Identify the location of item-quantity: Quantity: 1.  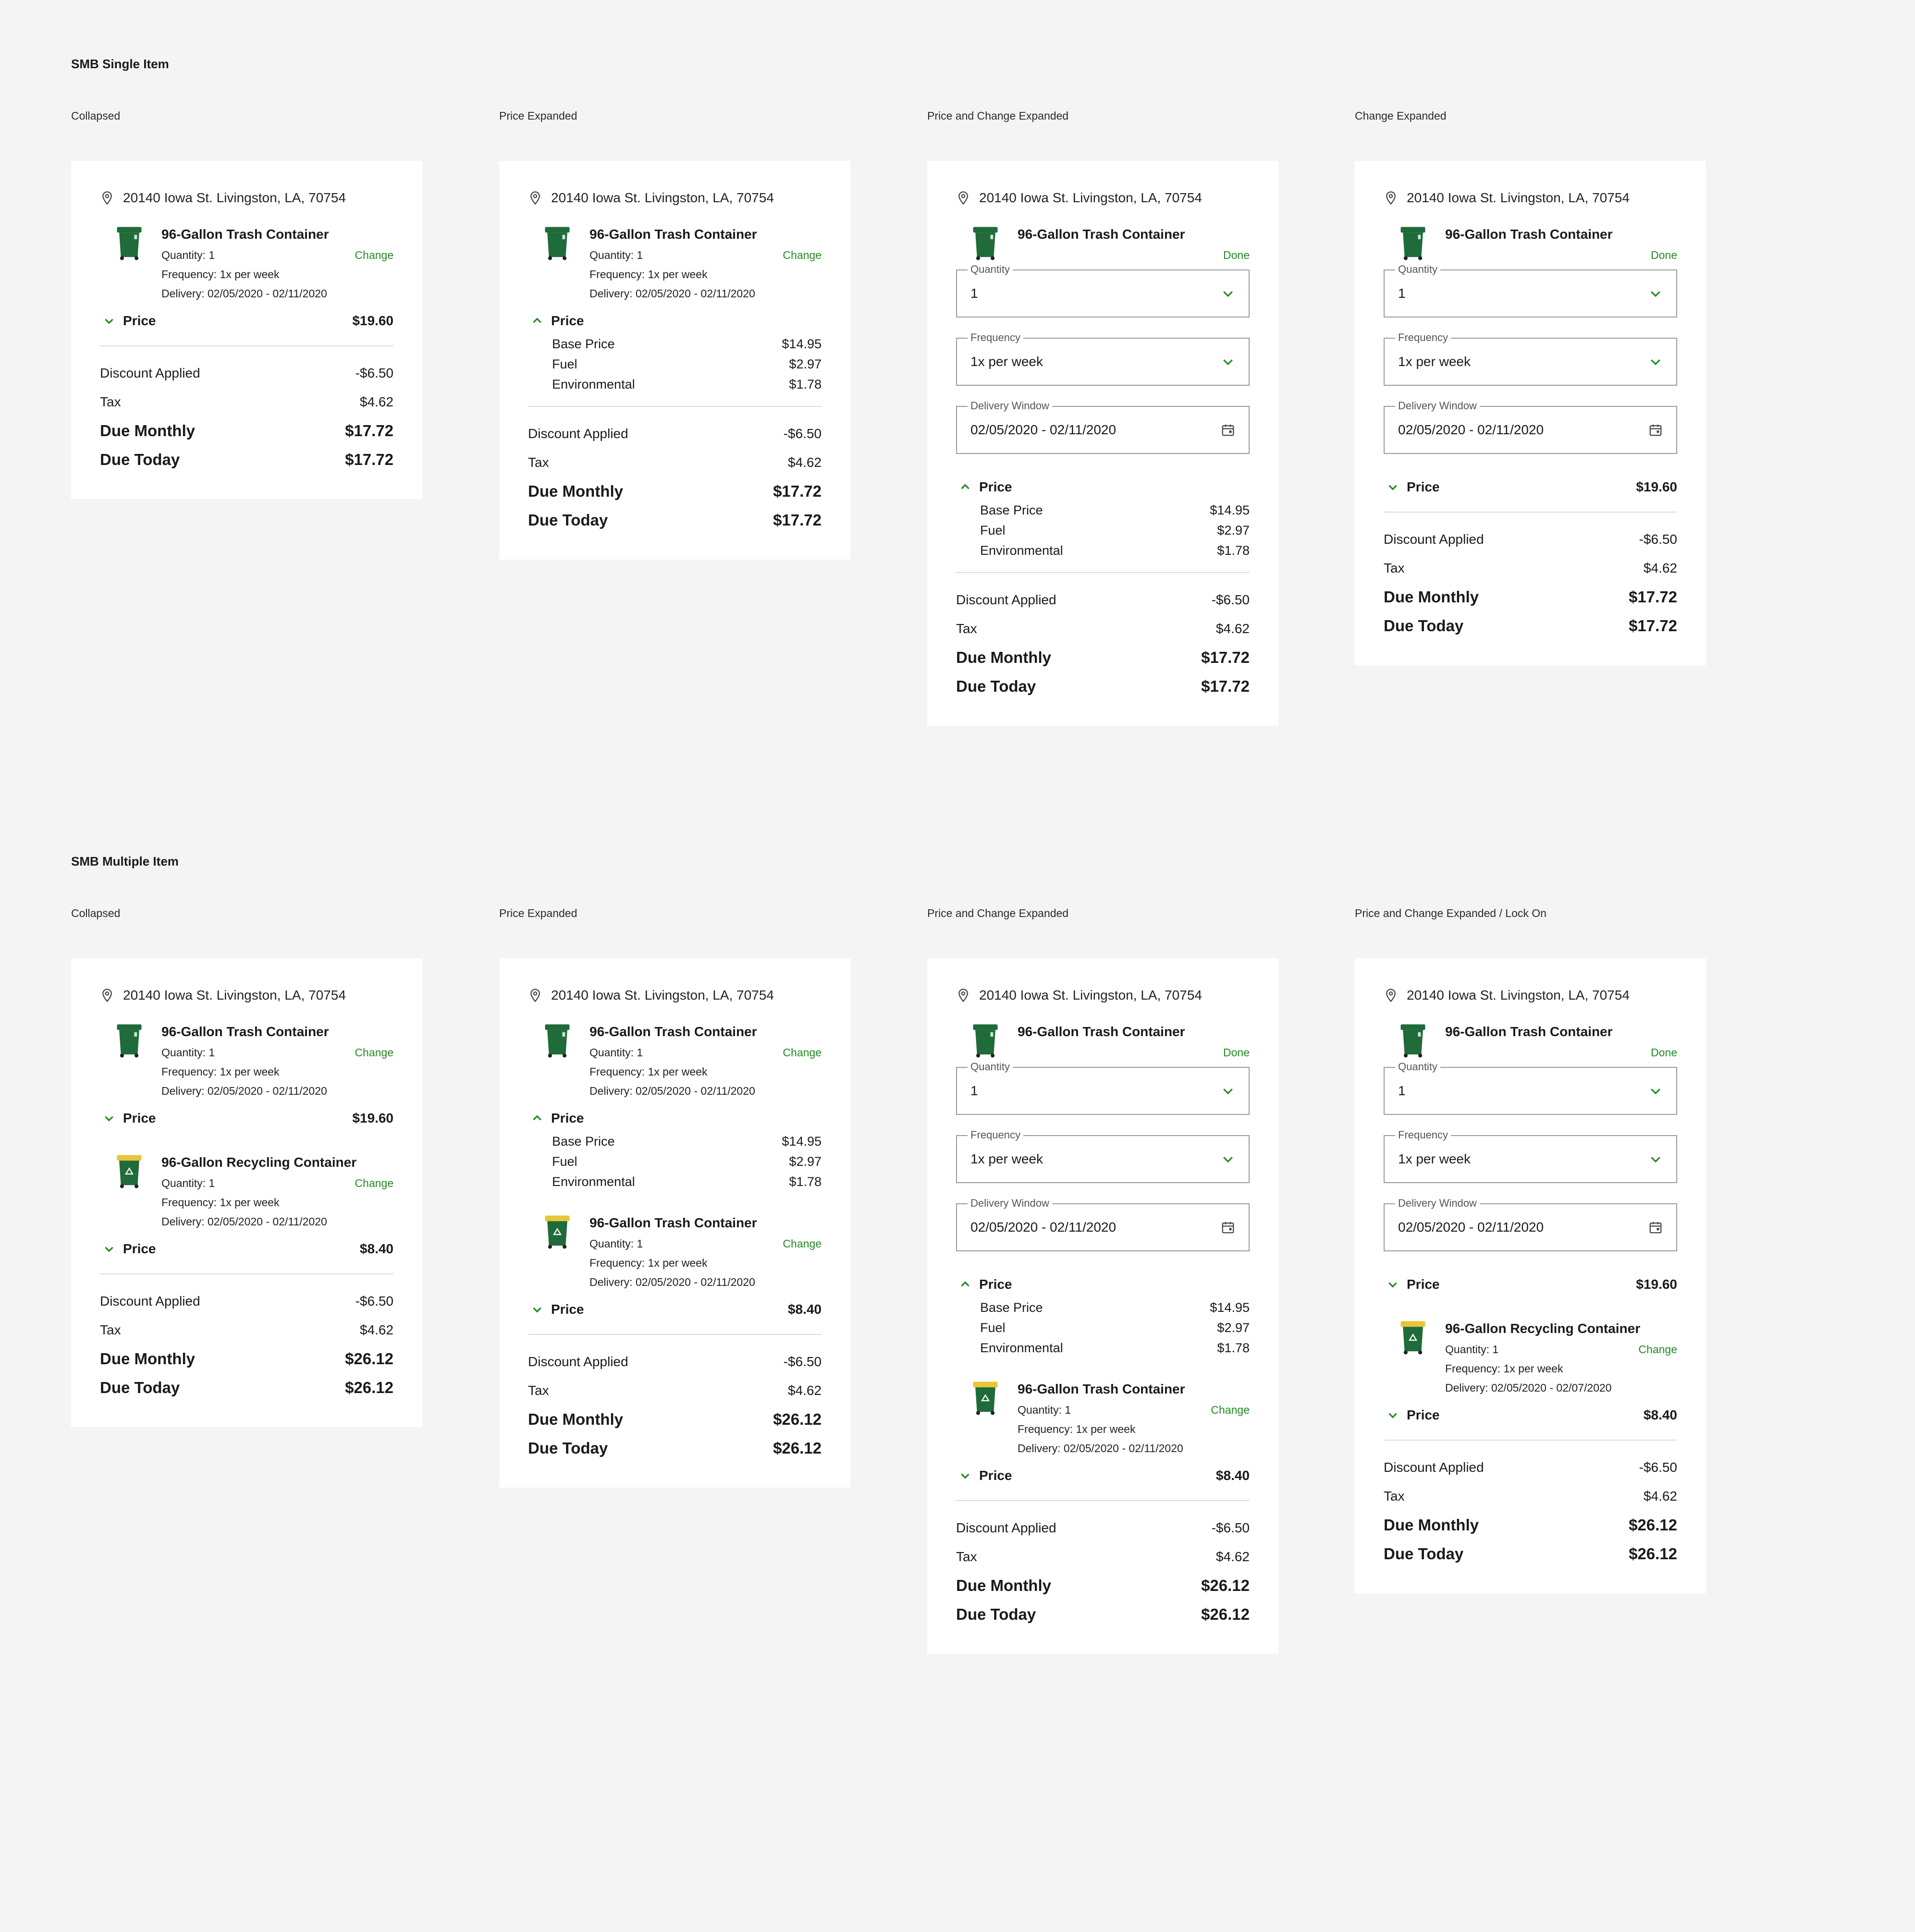
(188, 1183).